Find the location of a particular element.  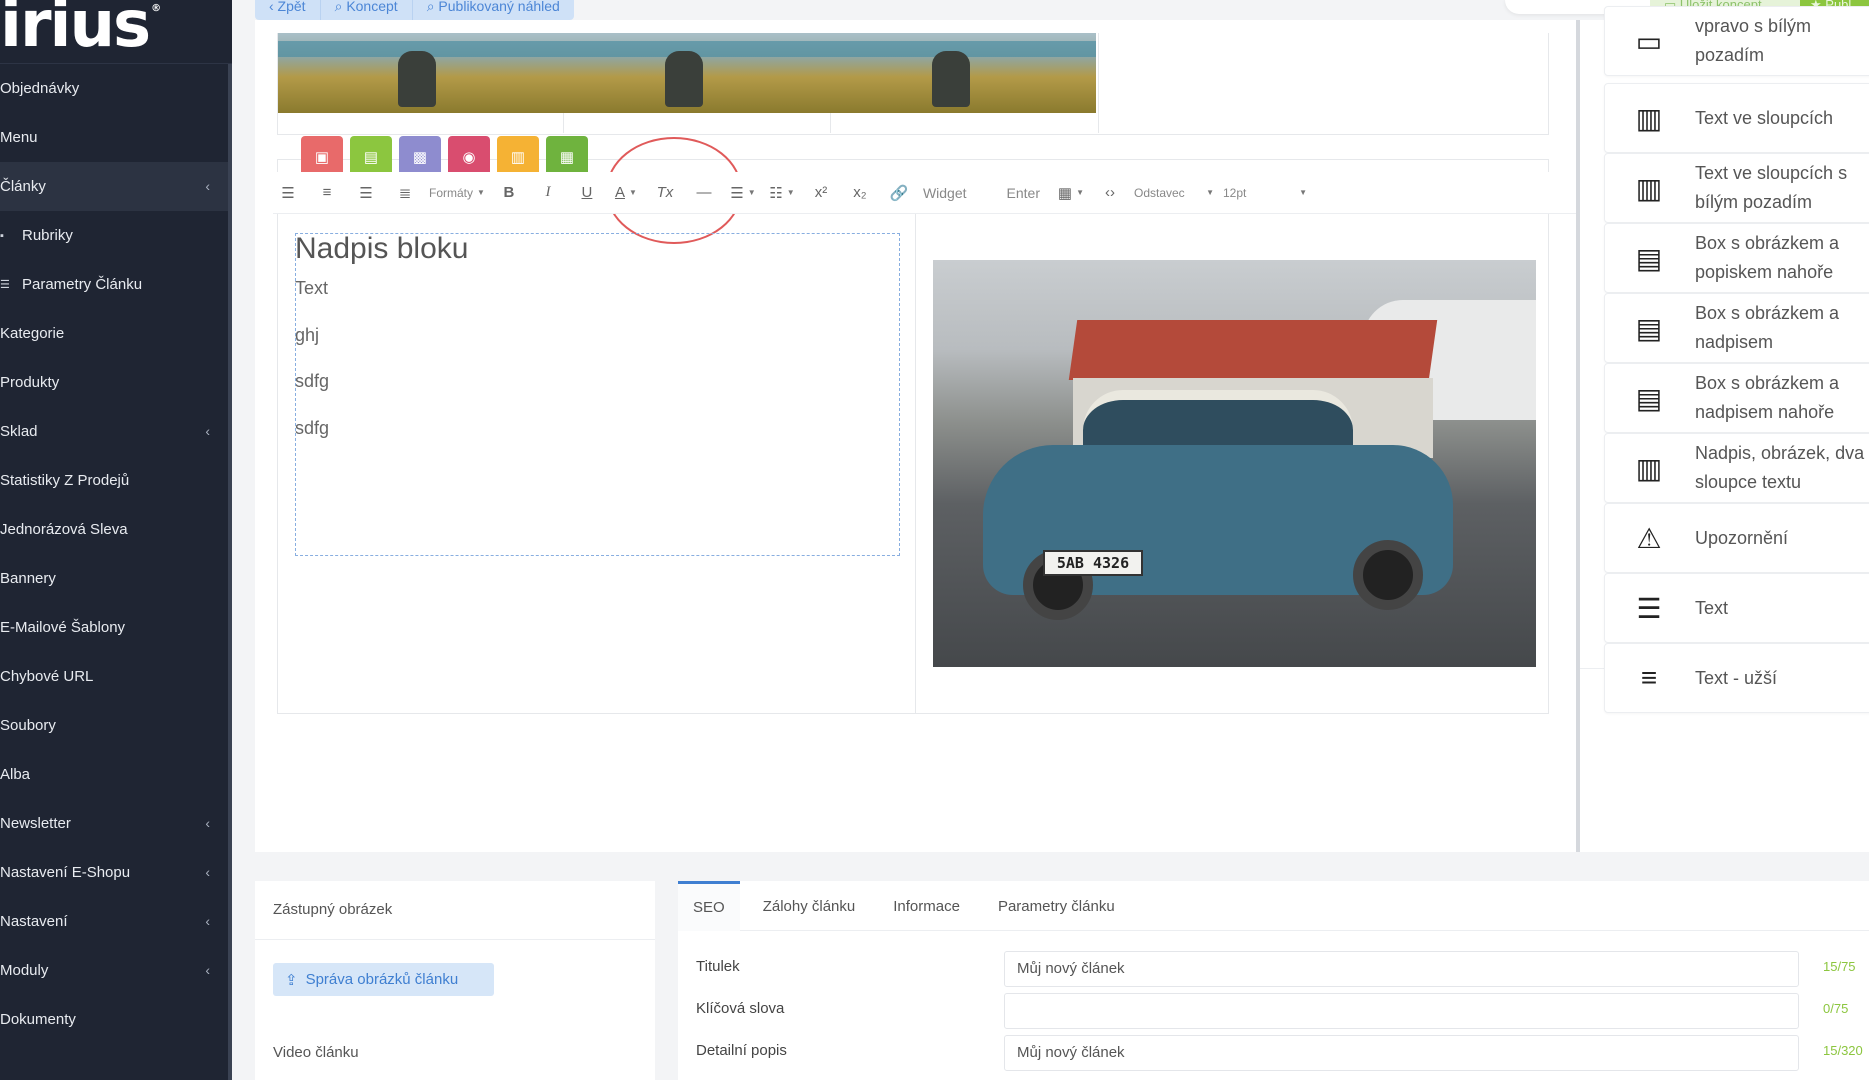

block-template-item: ▤ Box s obrázkem a nadpisem is located at coordinates (1736, 328).